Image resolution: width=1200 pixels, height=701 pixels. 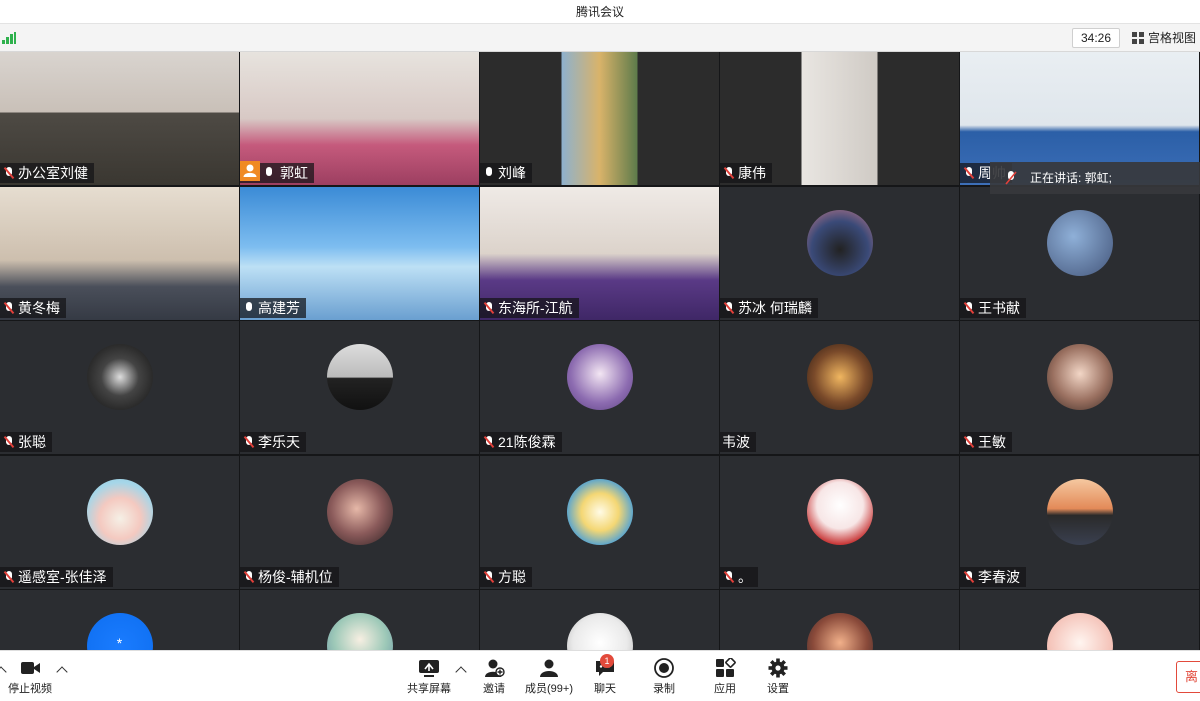 I want to click on participant-tile: 方聪, so click(x=599, y=522).